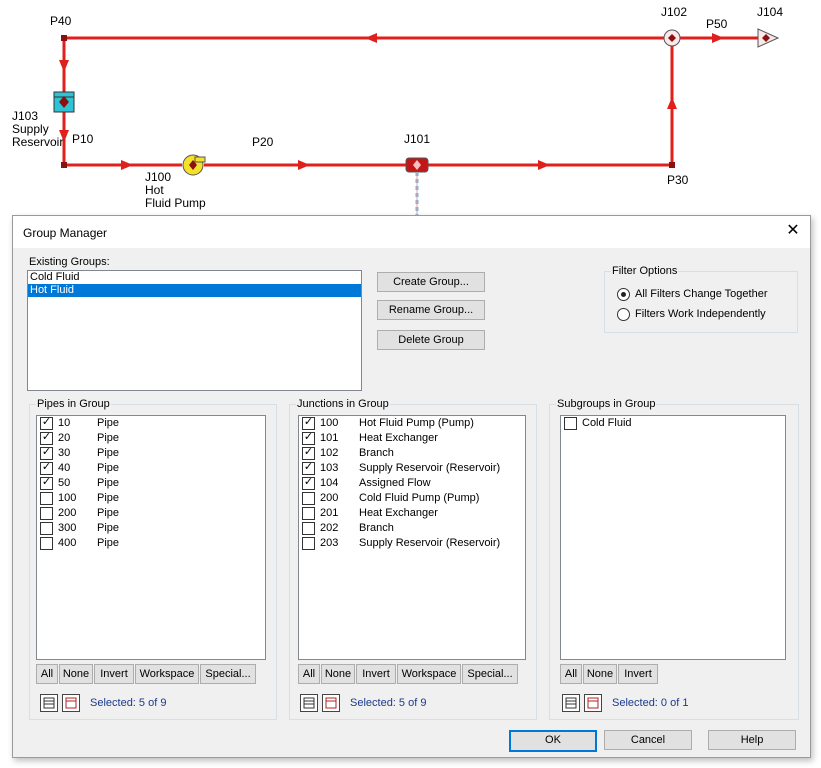 The width and height of the screenshot is (821, 768). What do you see at coordinates (645, 271) in the screenshot?
I see `filter-options-title: Filter Options` at bounding box center [645, 271].